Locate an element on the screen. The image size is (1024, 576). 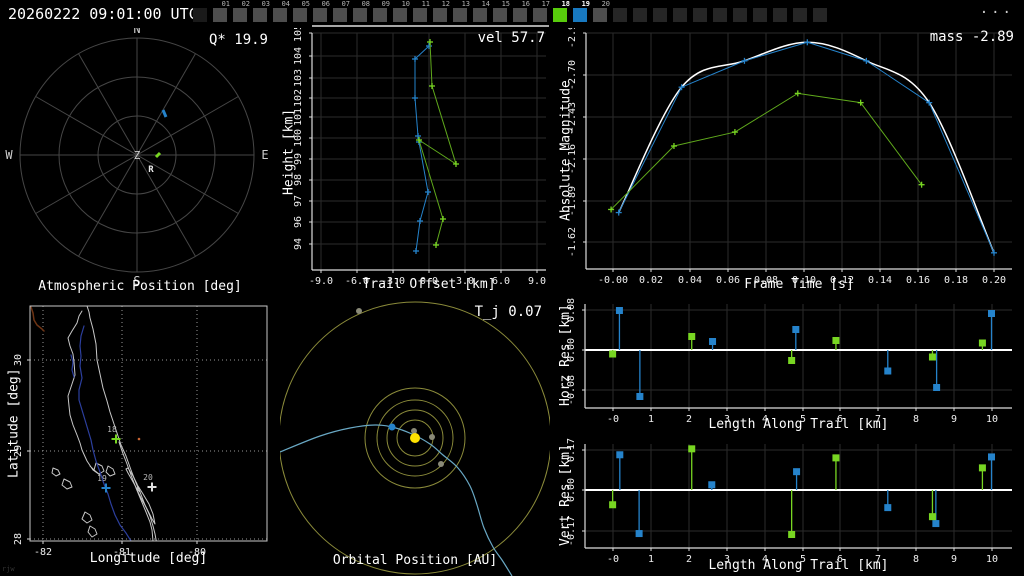
ground-map-chart: 1819 20-82 -81 -80302928 is located at coordinates (140, 431).